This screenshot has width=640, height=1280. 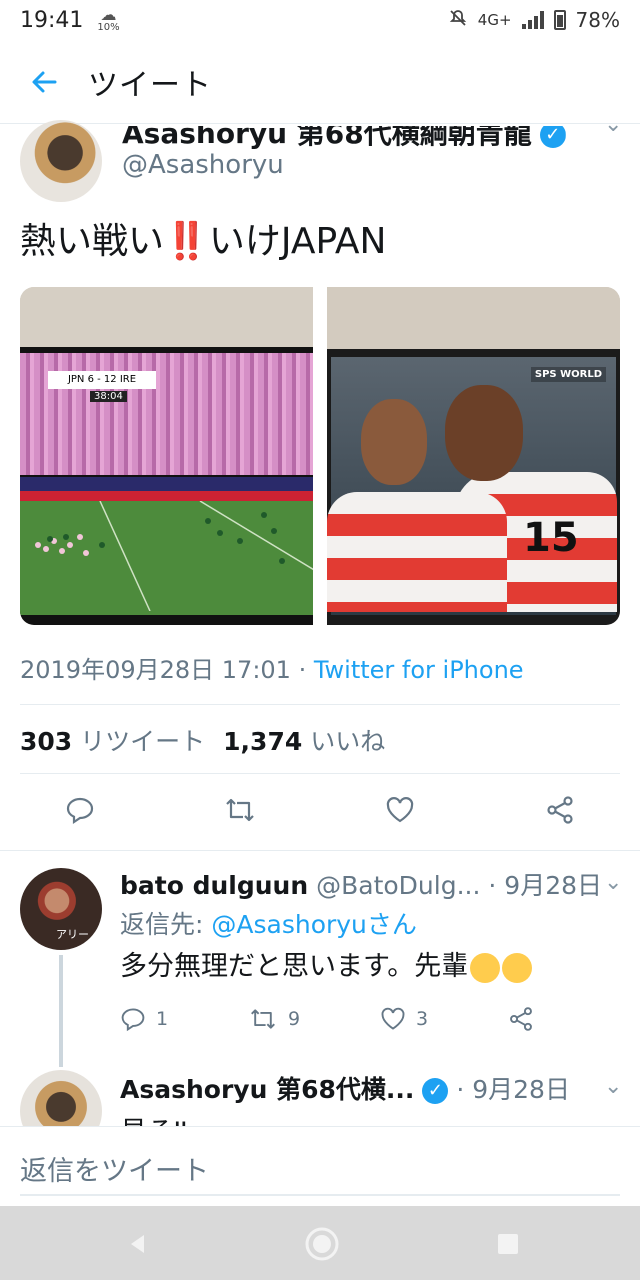 I want to click on match-clock: 38:04, so click(x=108, y=396).